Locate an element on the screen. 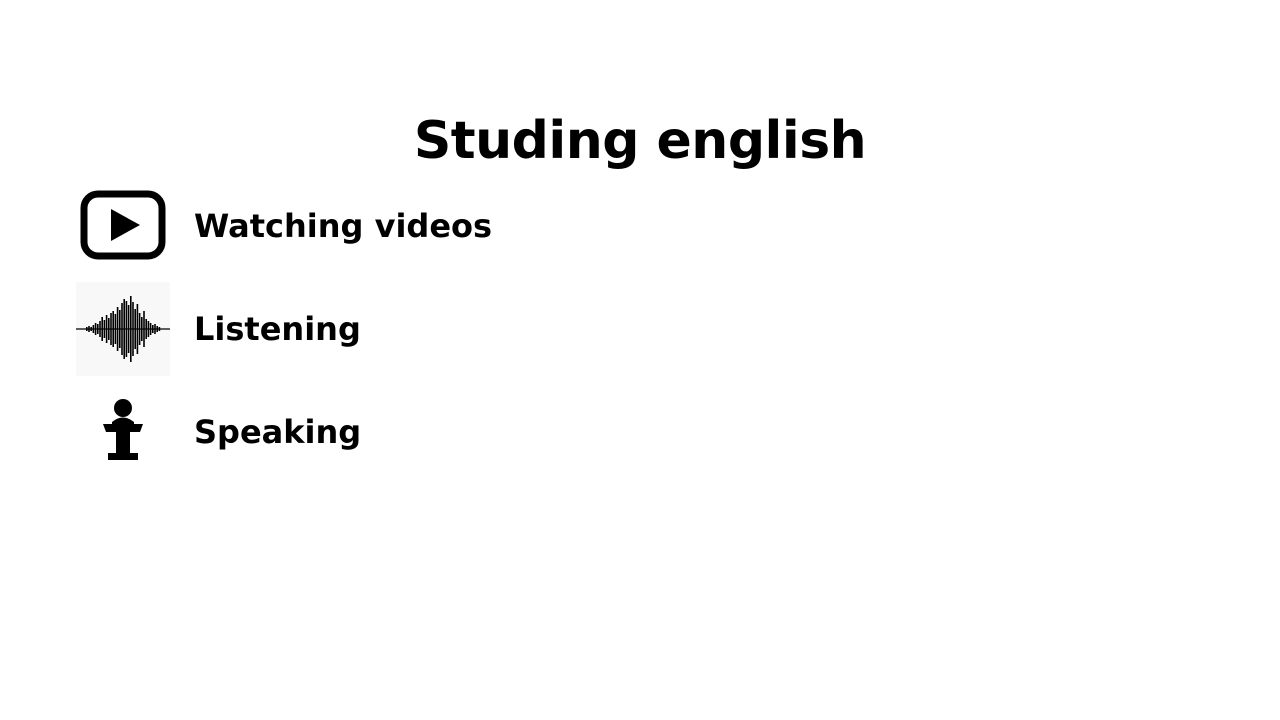  item-label-listening: Listening is located at coordinates (277, 329).